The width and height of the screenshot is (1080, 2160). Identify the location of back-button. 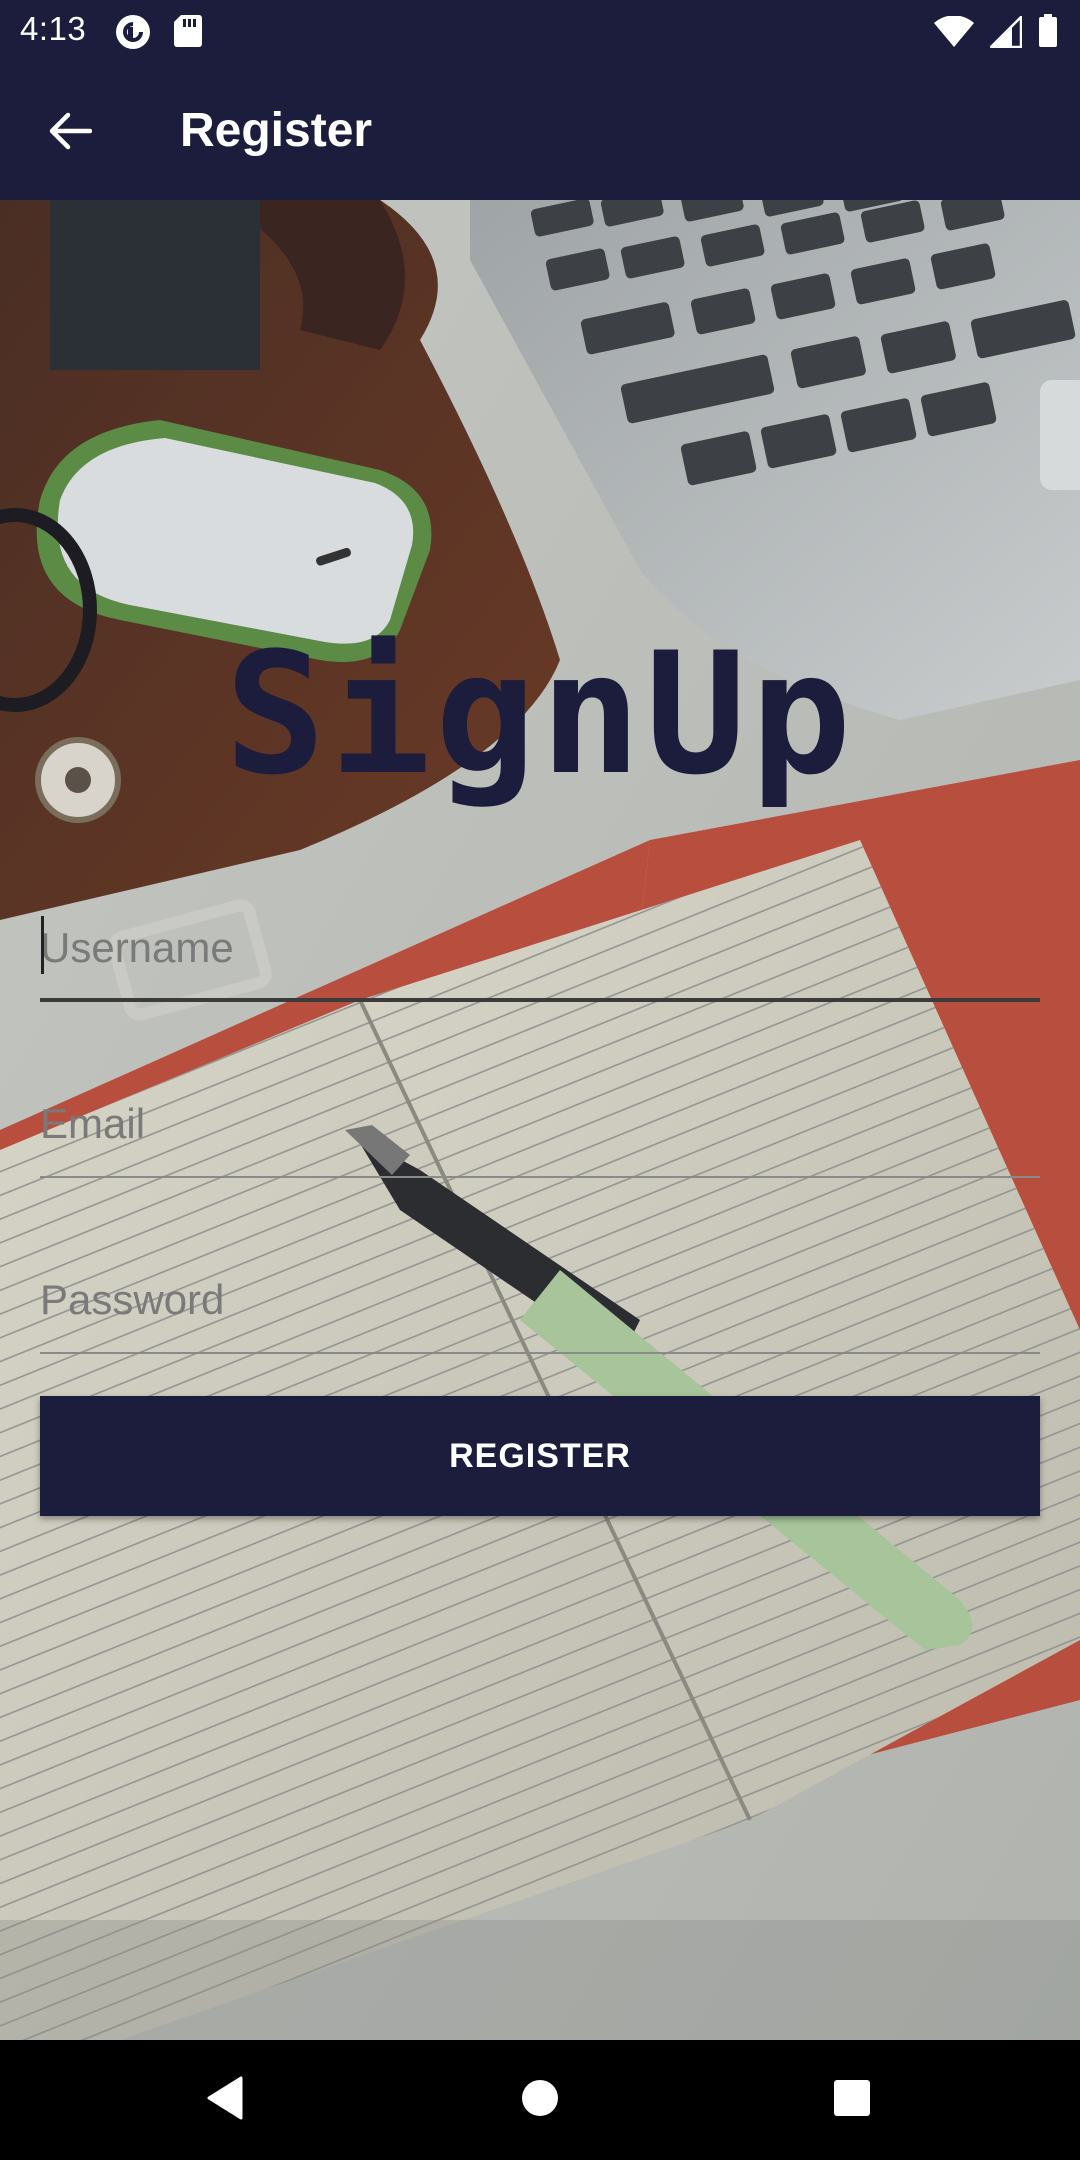
(70, 133).